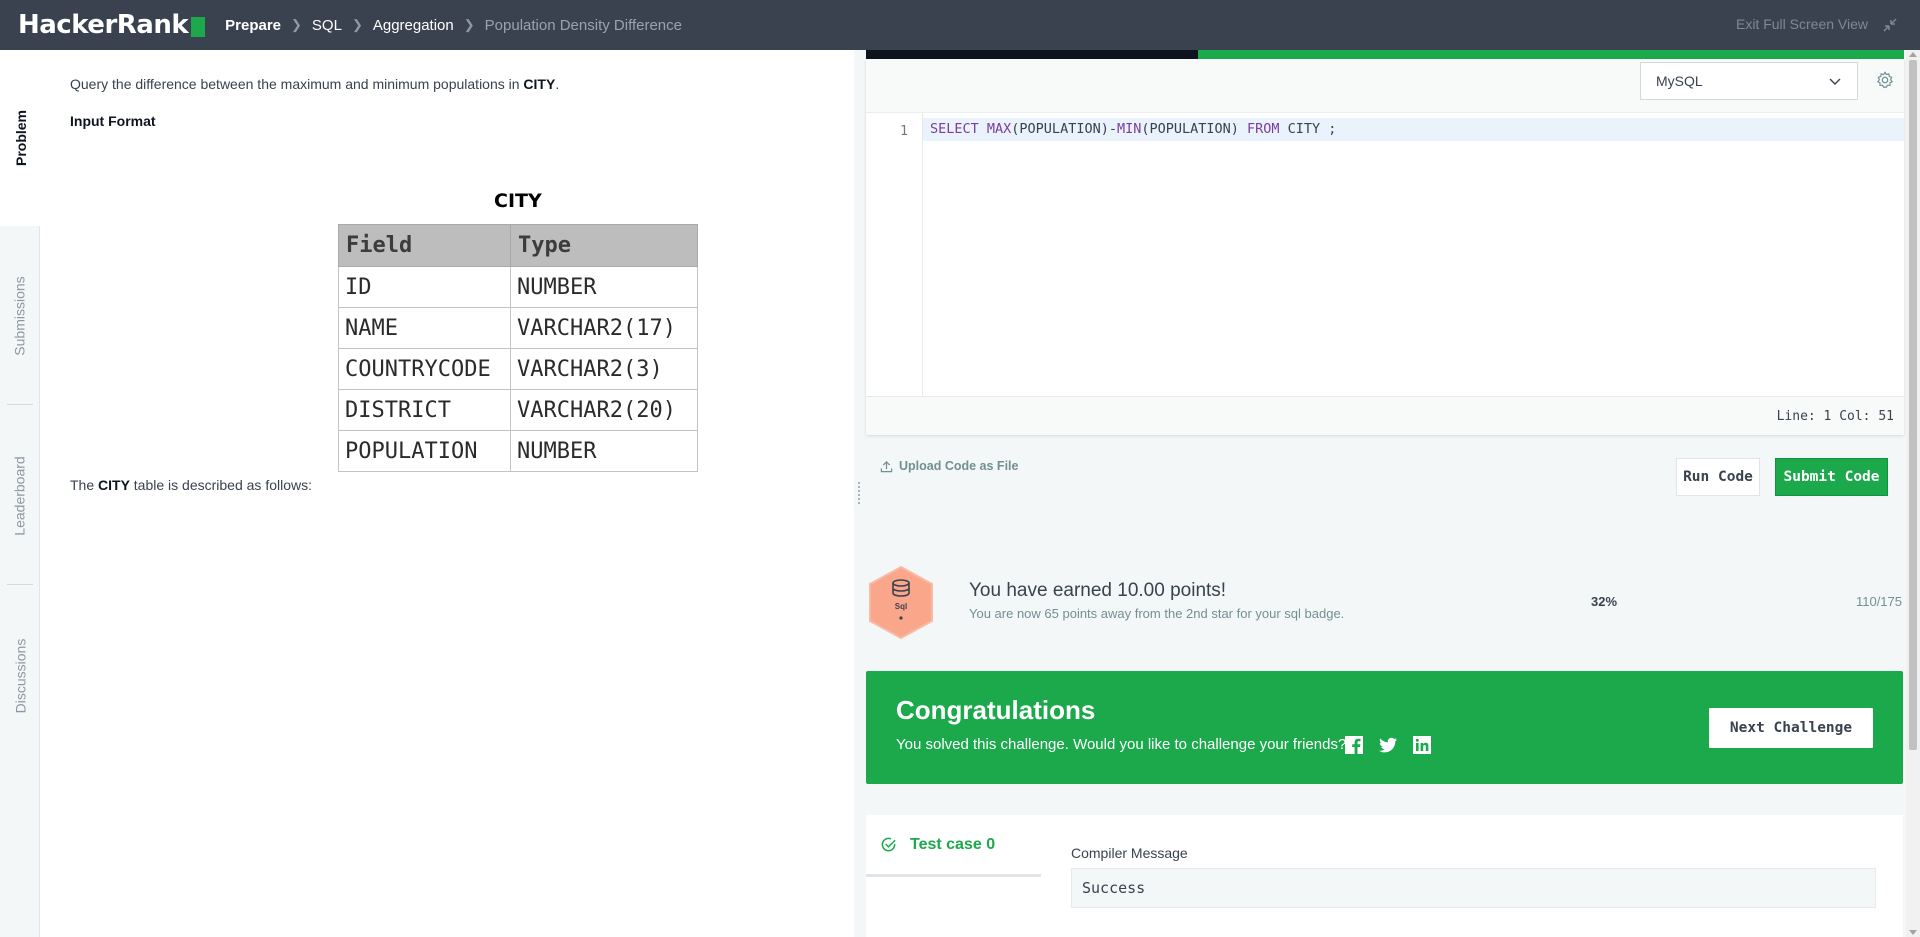 The image size is (1920, 937). Describe the element at coordinates (1194, 129) in the screenshot. I see `code-text: (POPULATION)` at that location.